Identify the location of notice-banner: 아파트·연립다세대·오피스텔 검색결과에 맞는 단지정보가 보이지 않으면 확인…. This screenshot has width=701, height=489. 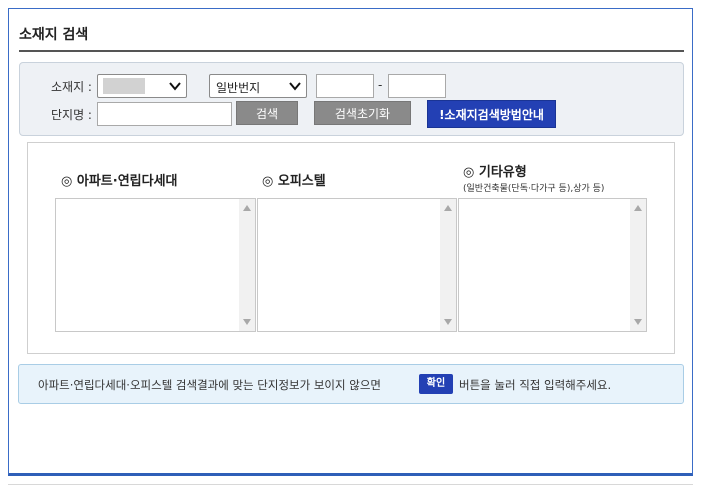
(351, 384).